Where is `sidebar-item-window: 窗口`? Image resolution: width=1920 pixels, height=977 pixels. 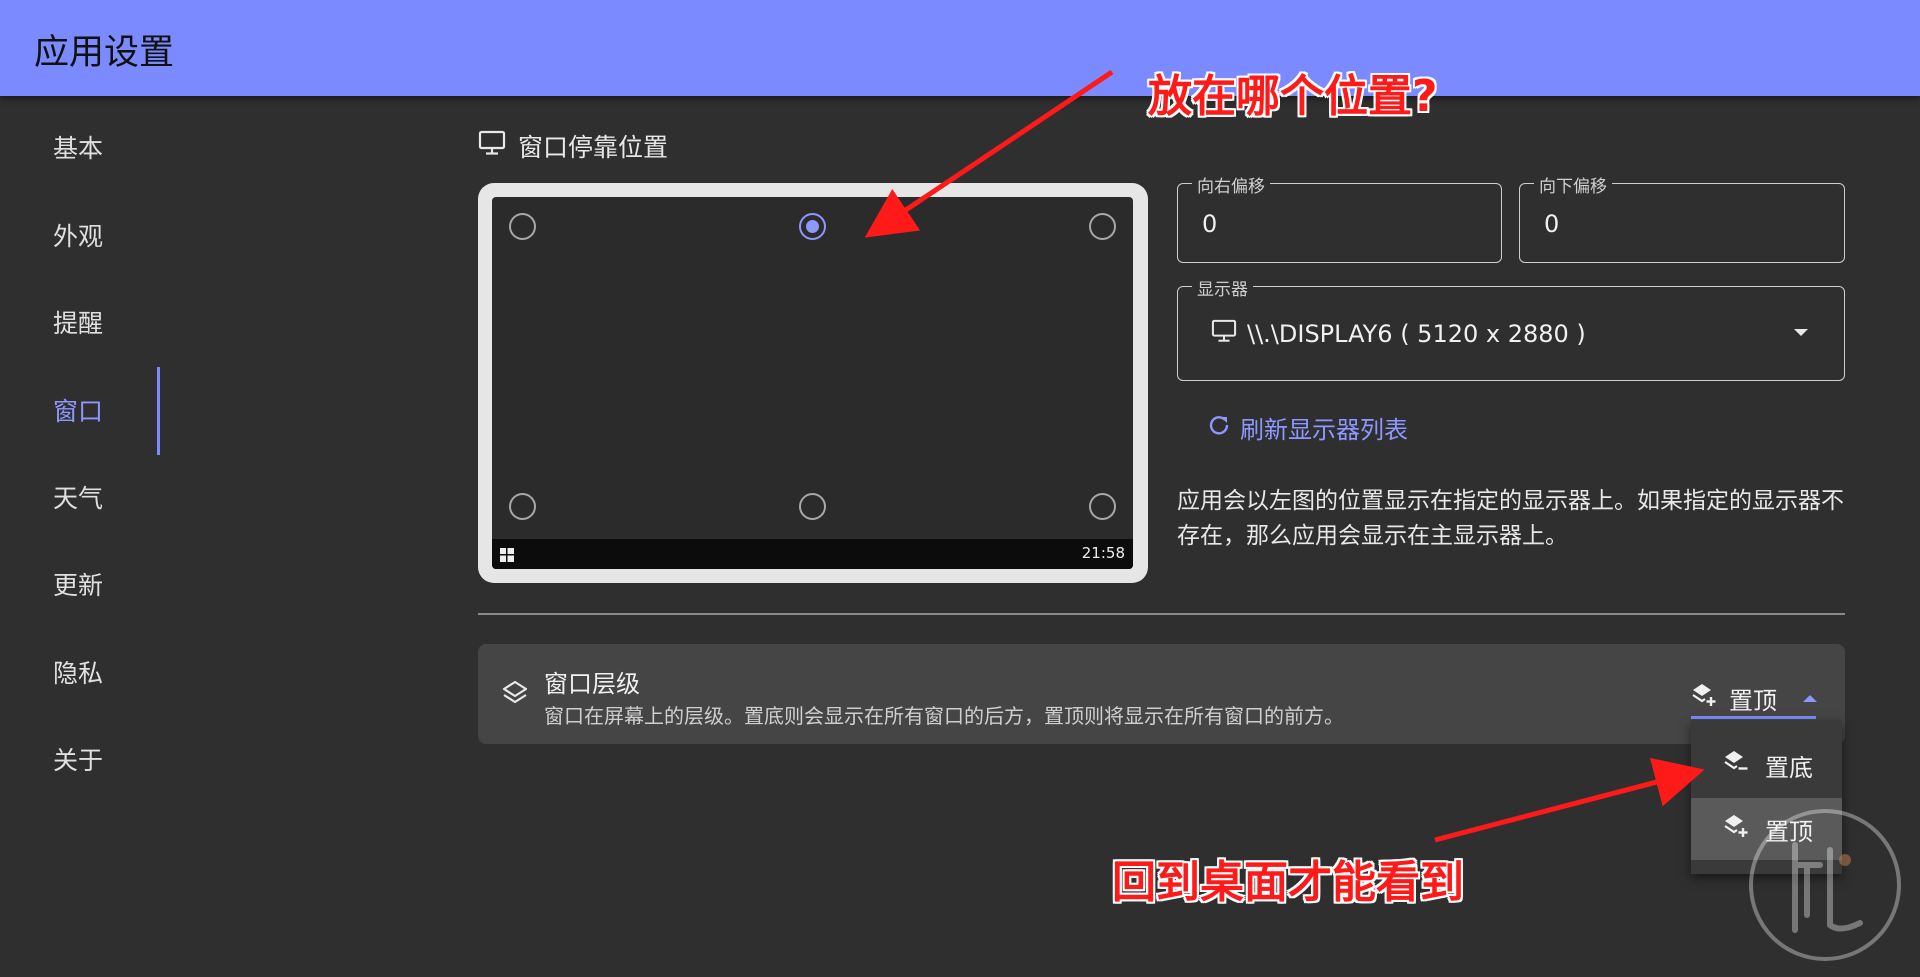
sidebar-item-window: 窗口 is located at coordinates (153, 412).